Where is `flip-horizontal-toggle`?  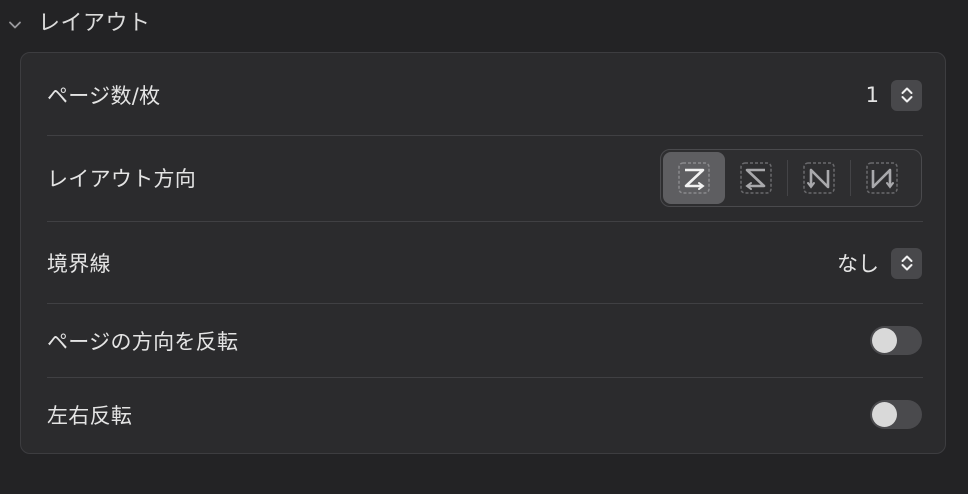
flip-horizontal-toggle is located at coordinates (896, 414).